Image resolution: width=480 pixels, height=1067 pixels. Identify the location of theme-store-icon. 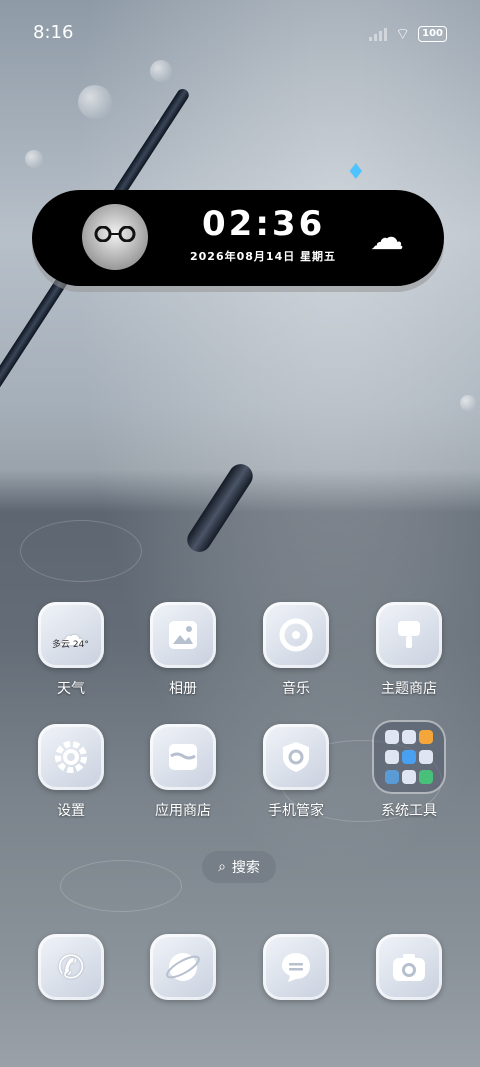
(409, 635).